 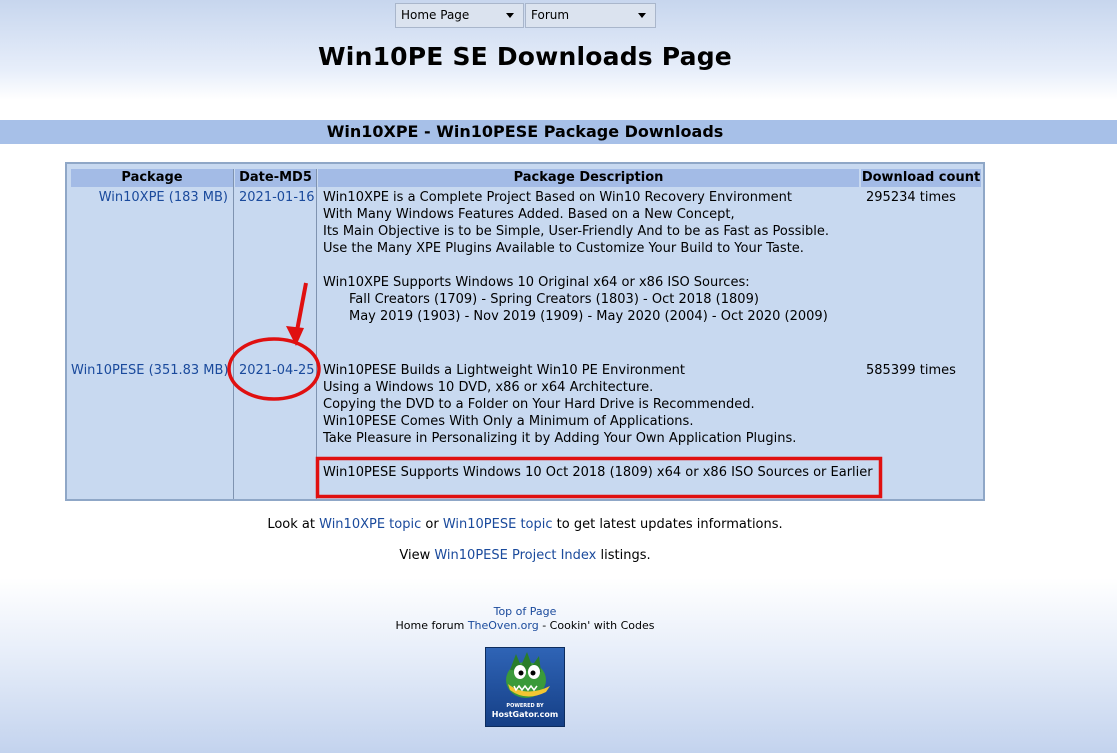 What do you see at coordinates (291, 524) in the screenshot?
I see `updates-info-prefix: Look at` at bounding box center [291, 524].